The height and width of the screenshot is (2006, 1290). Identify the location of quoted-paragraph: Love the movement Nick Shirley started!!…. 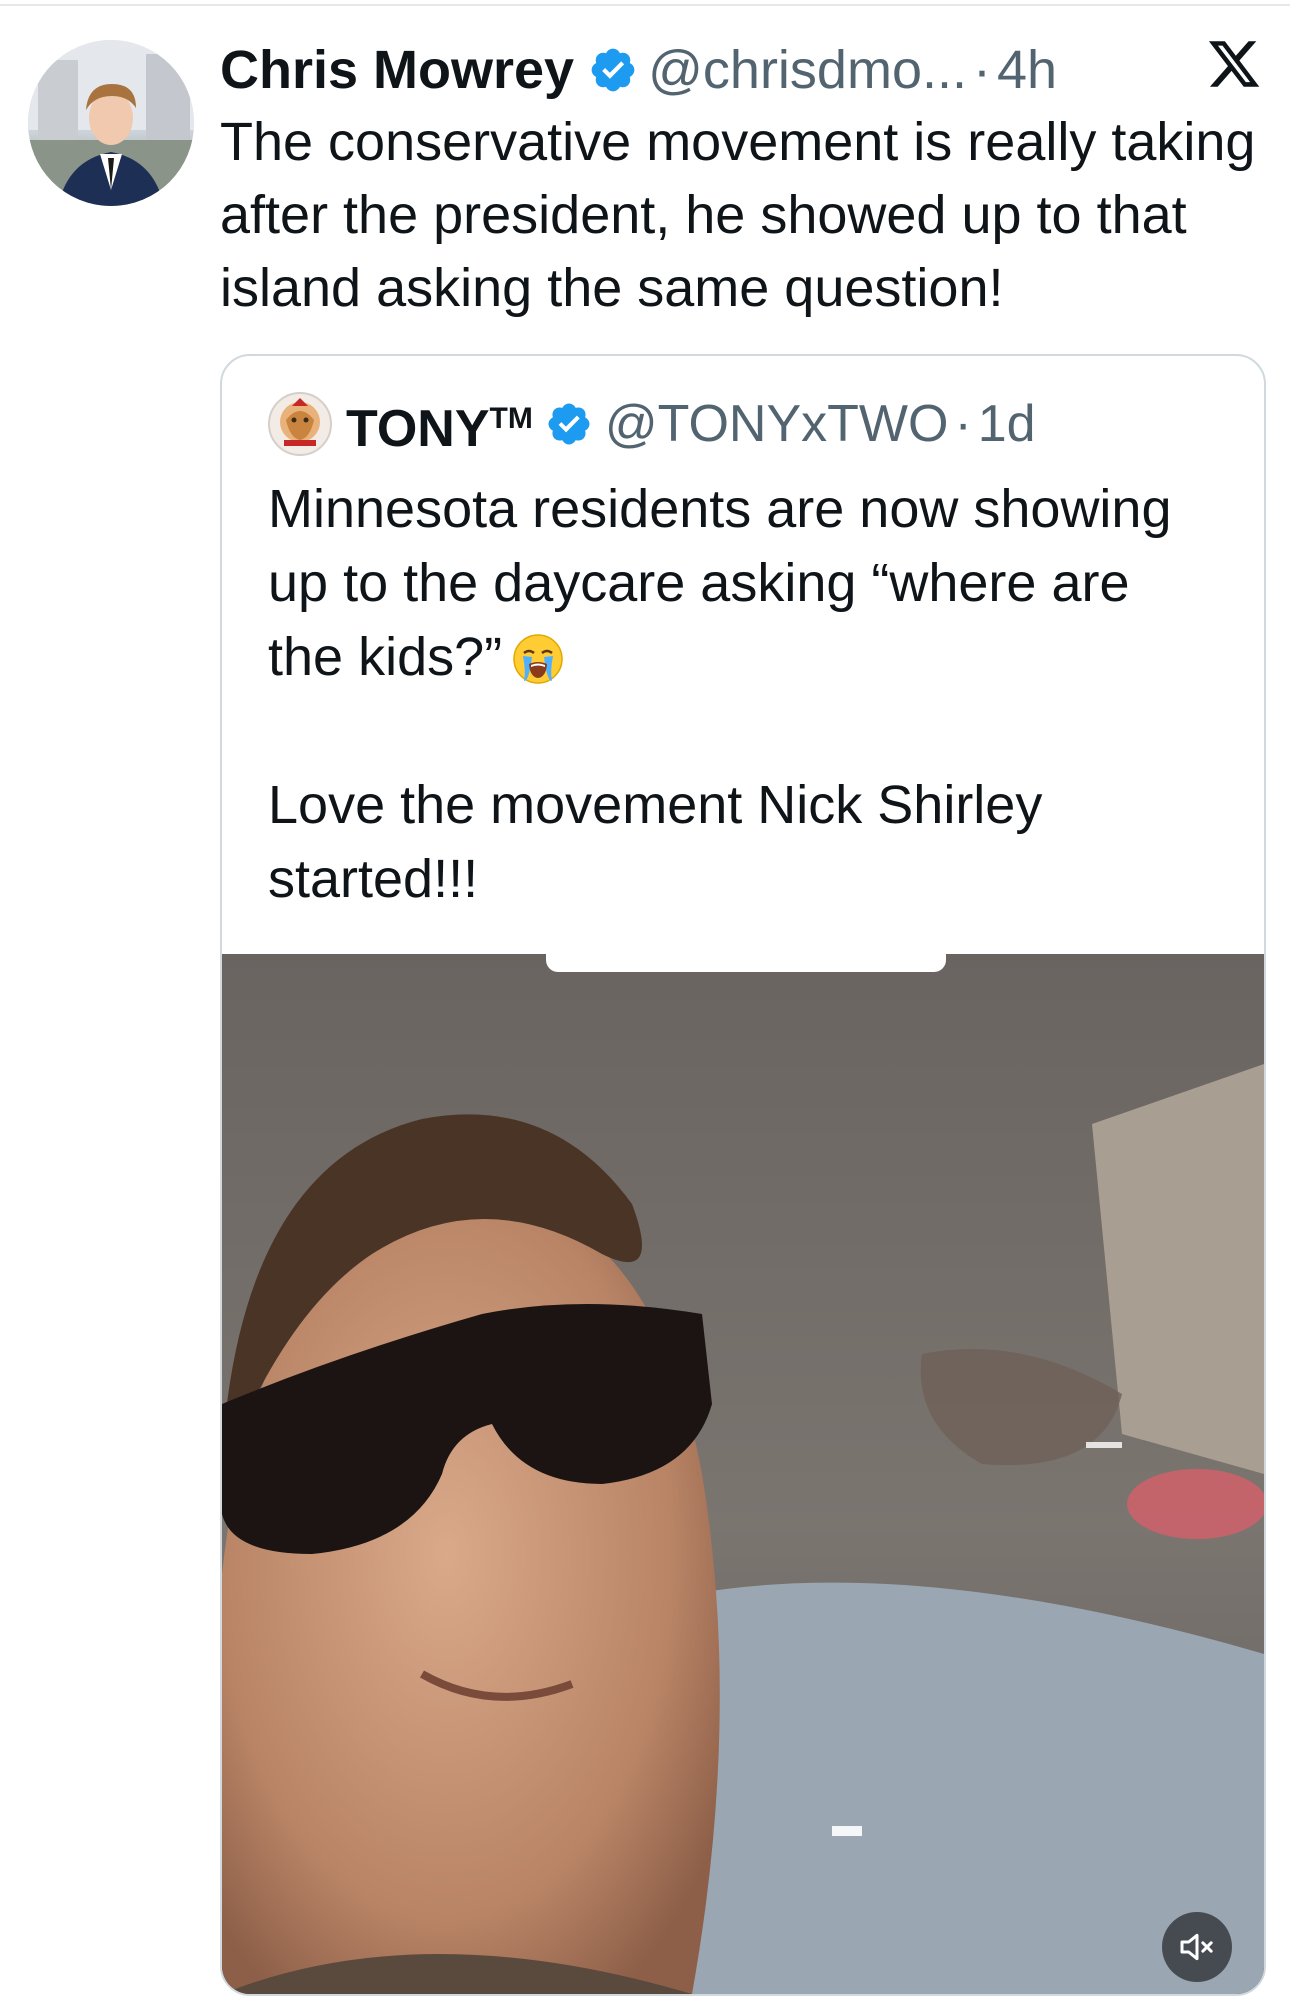
(655, 842).